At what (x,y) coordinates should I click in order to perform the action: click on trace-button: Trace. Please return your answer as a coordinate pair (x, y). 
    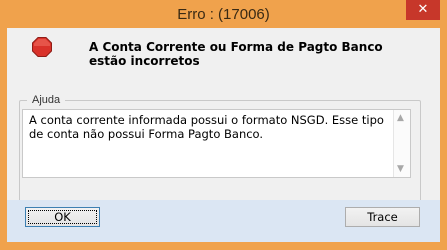
    Looking at the image, I should click on (382, 217).